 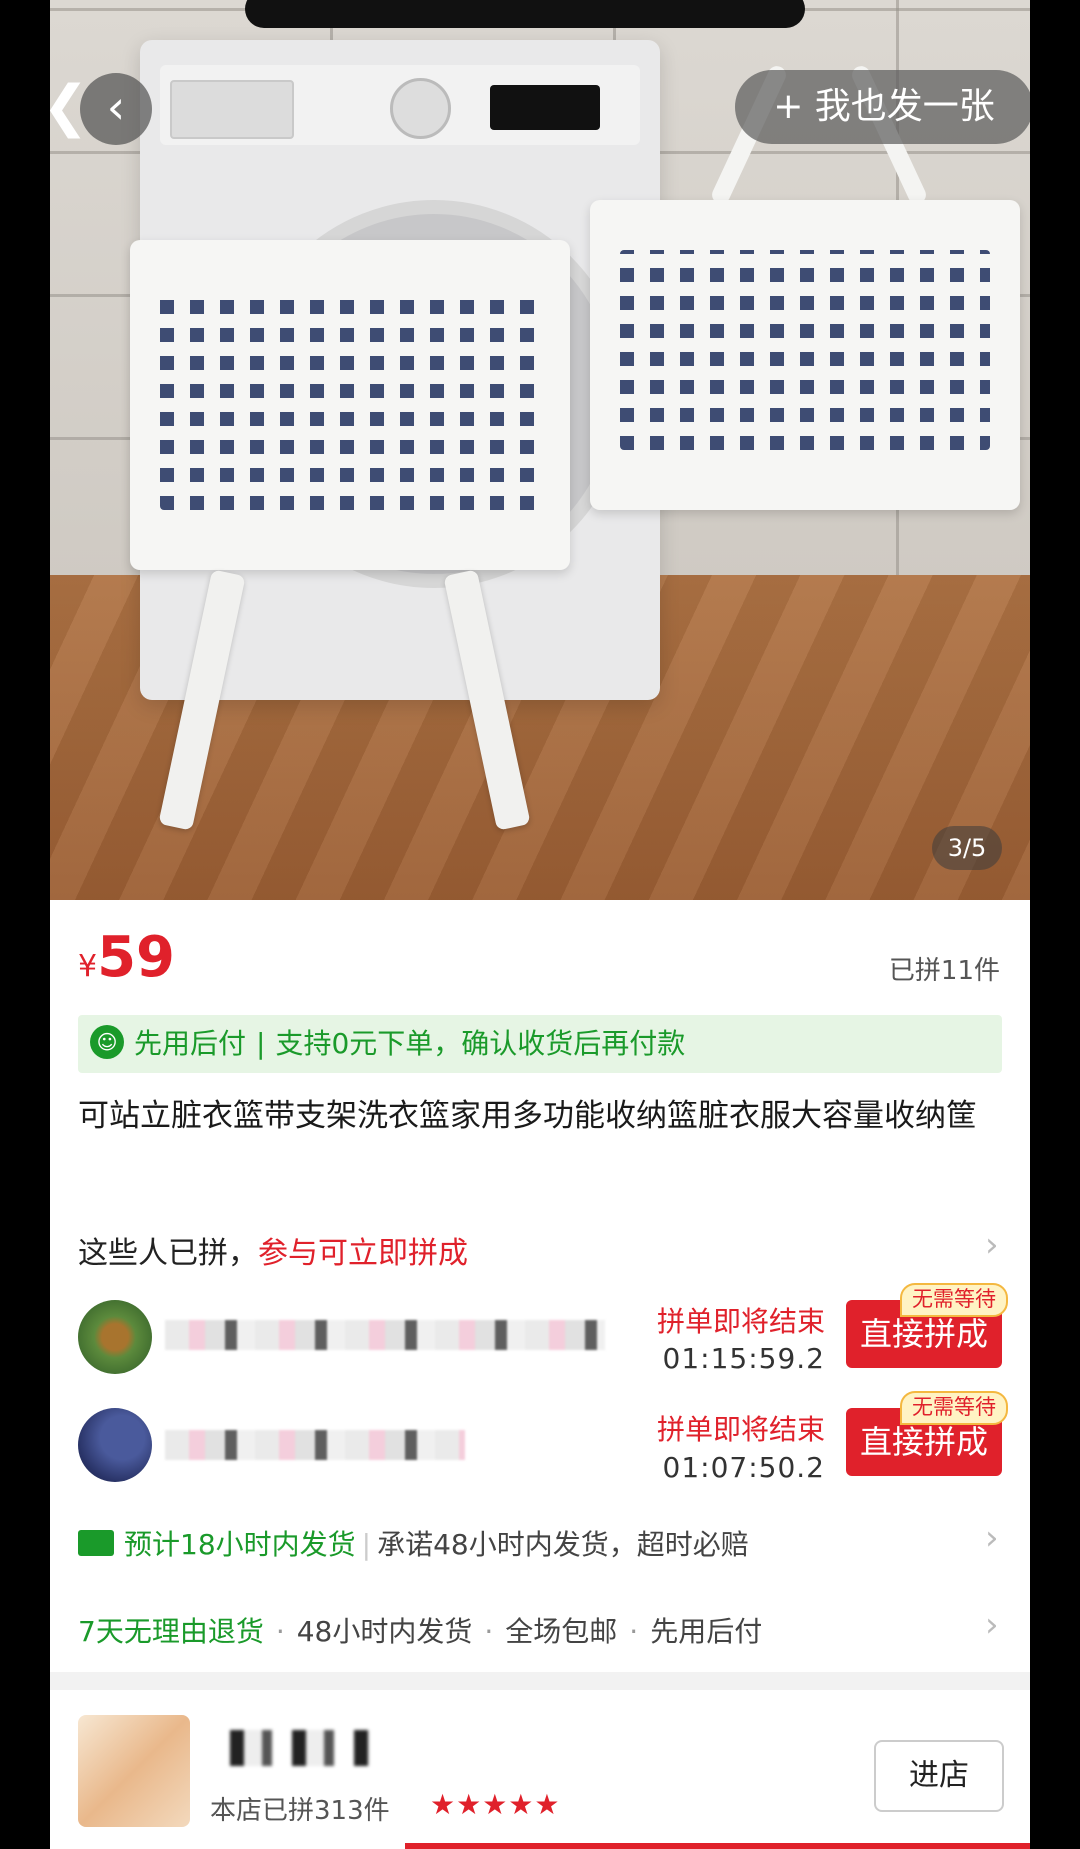 What do you see at coordinates (290, 1748) in the screenshot?
I see `shop-name-blurred` at bounding box center [290, 1748].